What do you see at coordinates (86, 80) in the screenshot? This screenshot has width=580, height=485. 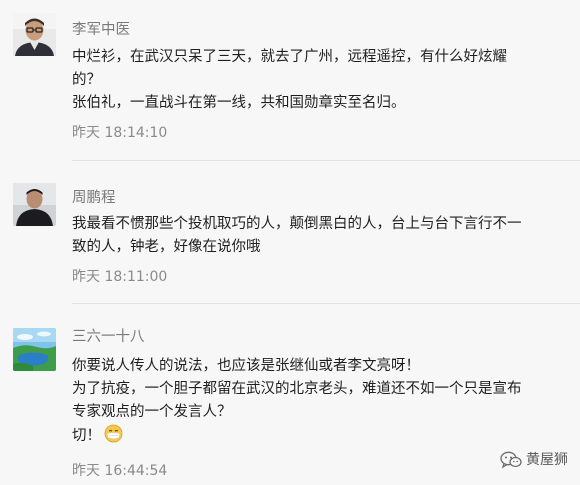 I see `comment-line: 的？` at bounding box center [86, 80].